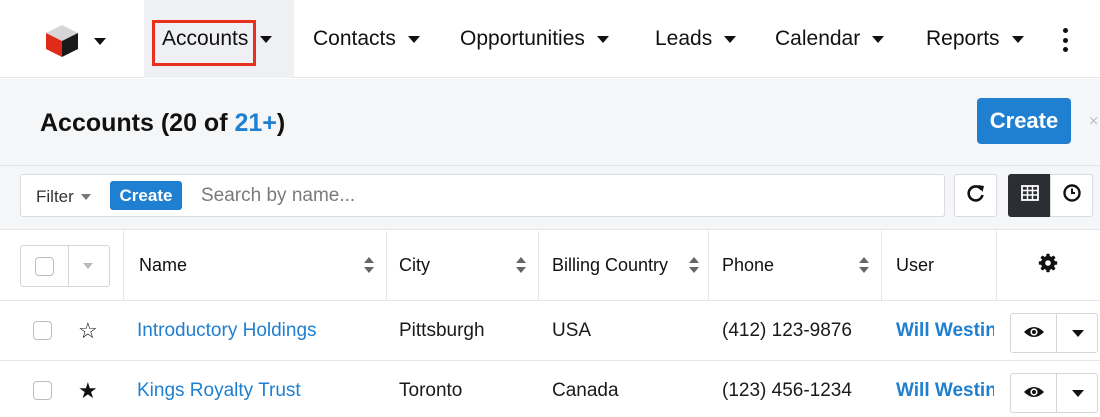 This screenshot has height=417, width=1100. Describe the element at coordinates (818, 38) in the screenshot. I see `tab-label: Calendar` at that location.